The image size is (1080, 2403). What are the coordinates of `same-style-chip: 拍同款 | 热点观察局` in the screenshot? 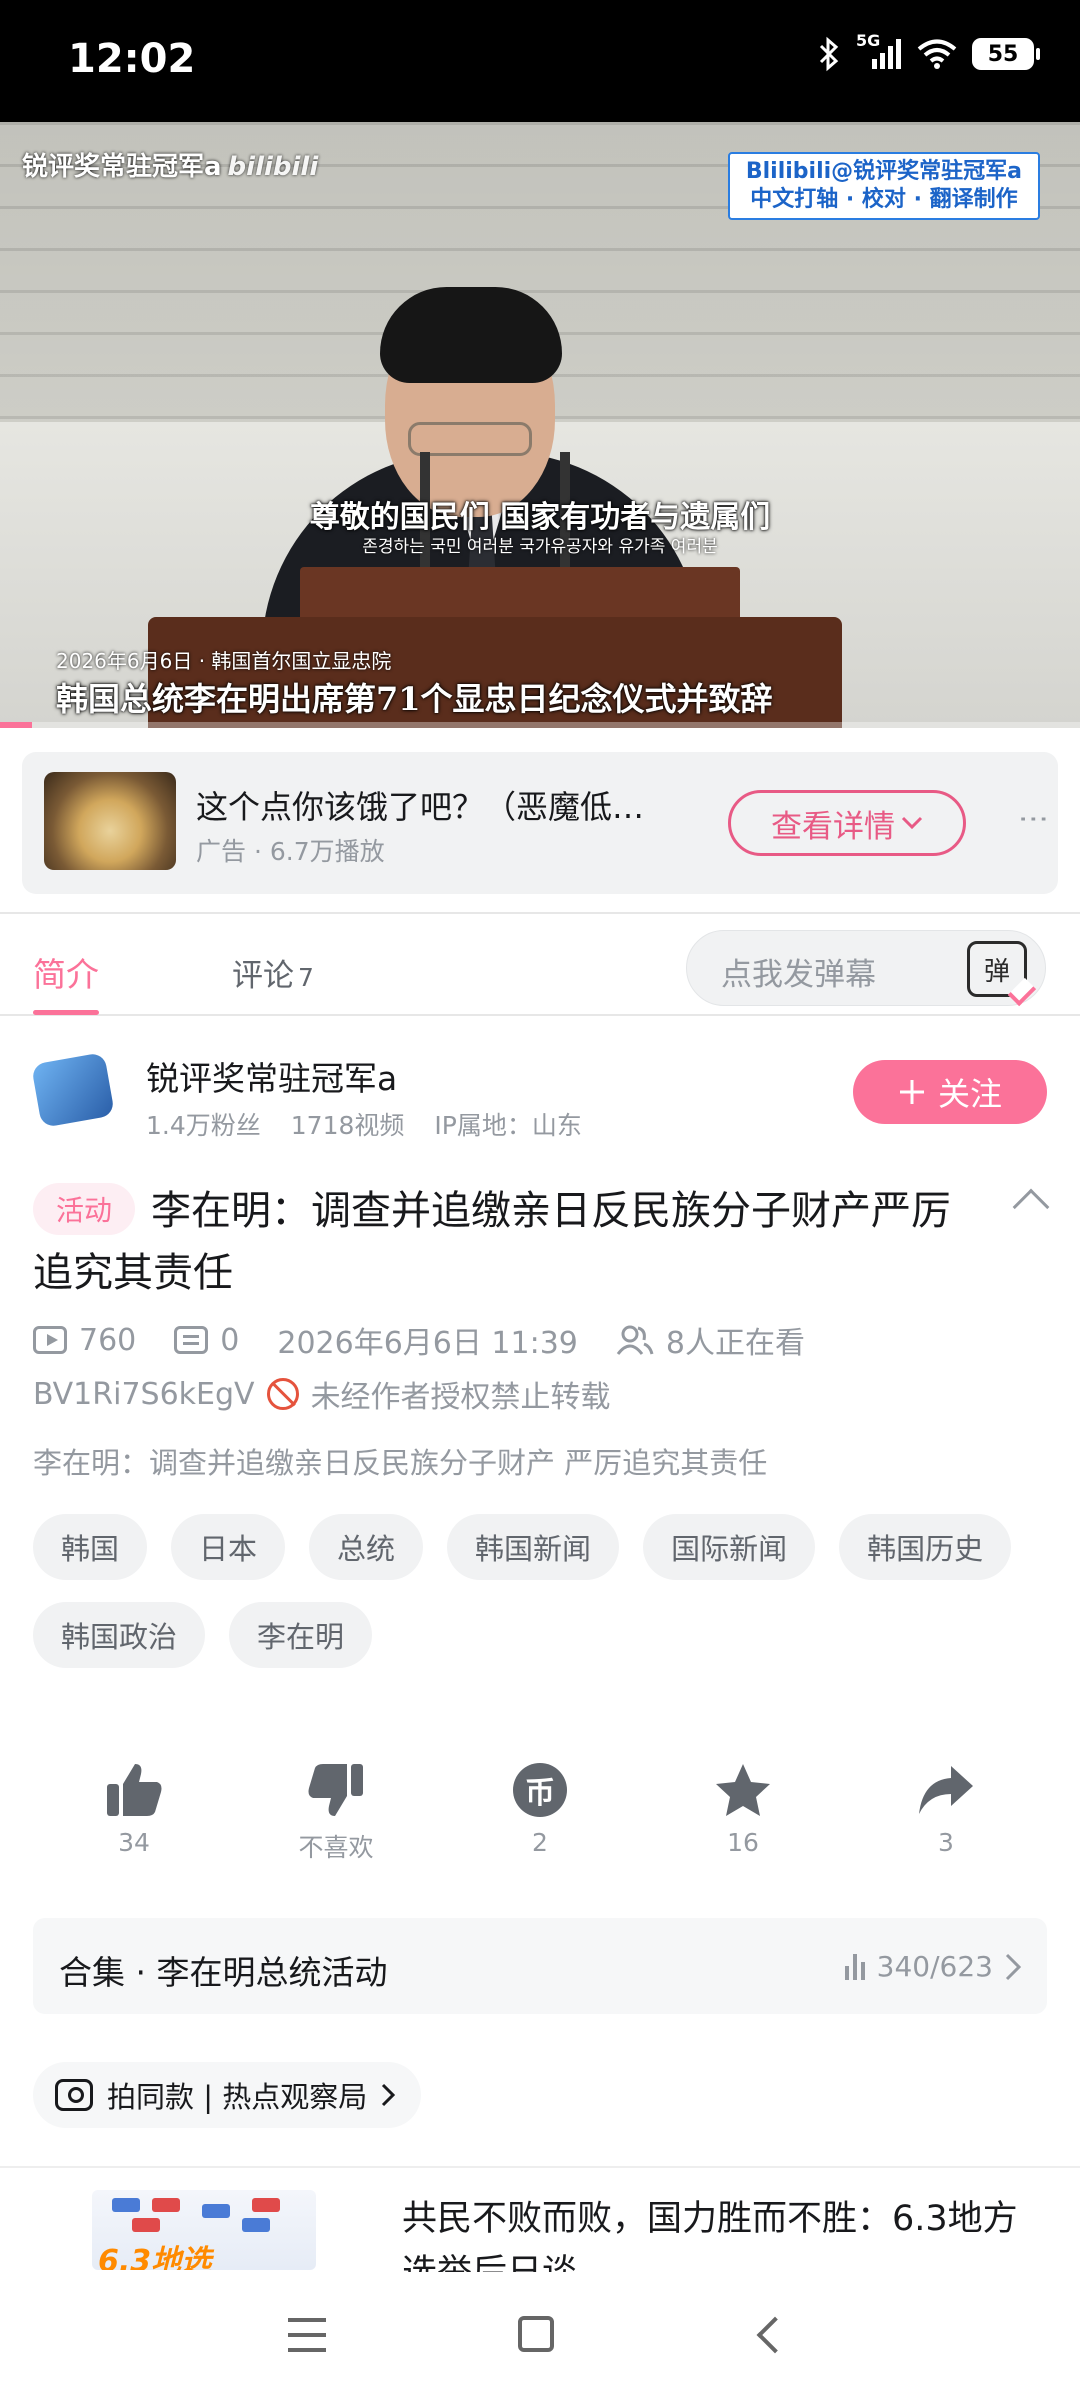 It's located at (227, 2095).